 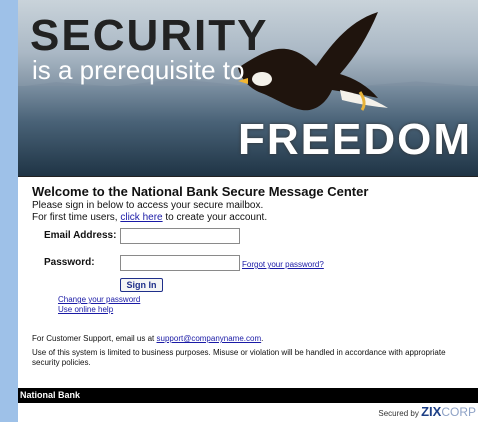 What do you see at coordinates (141, 285) in the screenshot?
I see `sign-in-button: Sign In` at bounding box center [141, 285].